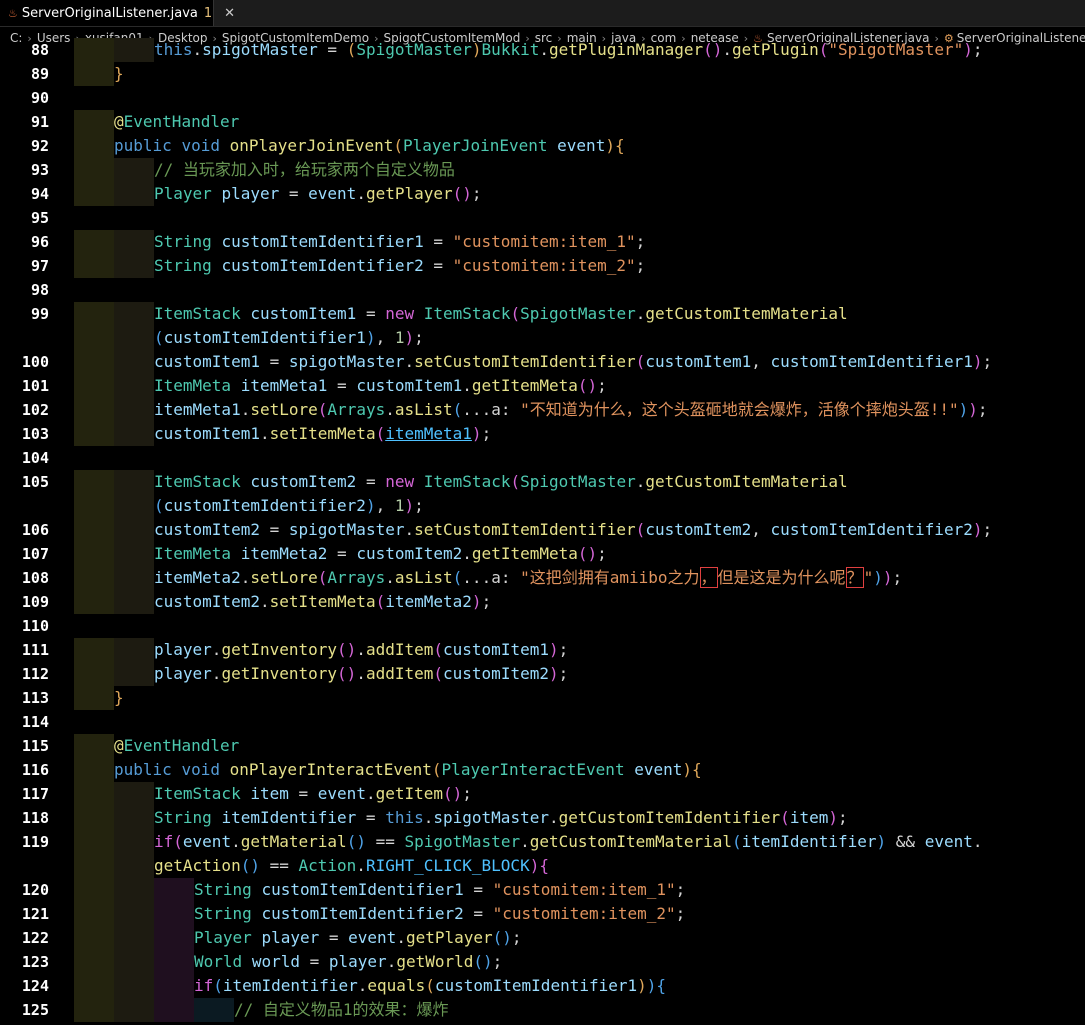 This screenshot has width=1085, height=1025. What do you see at coordinates (542, 170) in the screenshot?
I see `code-line: 93 // 当玩家加入时，给玩家两个自定义物品` at bounding box center [542, 170].